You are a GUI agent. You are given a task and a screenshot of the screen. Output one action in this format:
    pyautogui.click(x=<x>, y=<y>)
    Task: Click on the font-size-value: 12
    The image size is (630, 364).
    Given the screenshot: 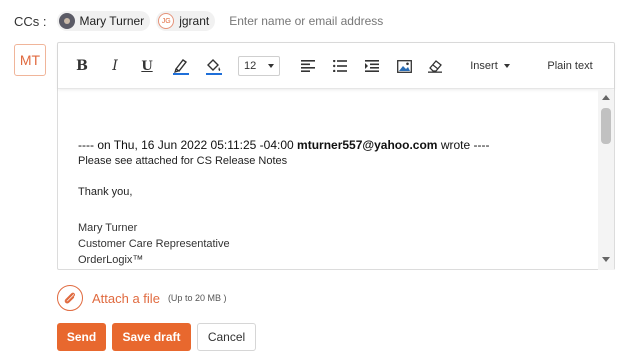 What is the action you would take?
    pyautogui.click(x=250, y=66)
    